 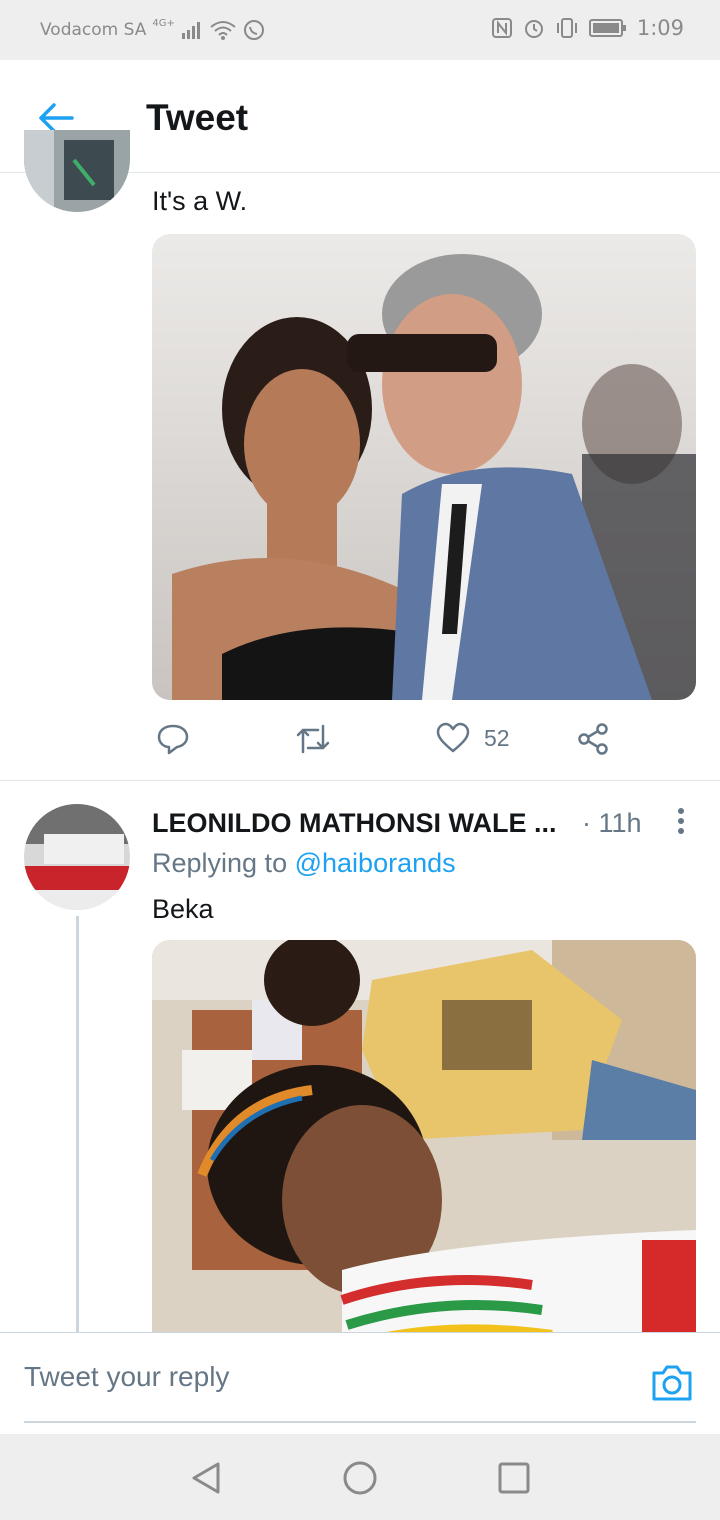 What do you see at coordinates (672, 1383) in the screenshot?
I see `camera-icon` at bounding box center [672, 1383].